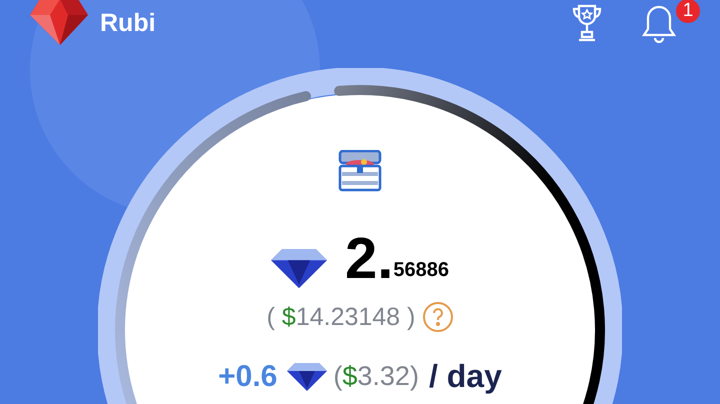  I want to click on usd-value: ( $14.23148 ), so click(341, 317).